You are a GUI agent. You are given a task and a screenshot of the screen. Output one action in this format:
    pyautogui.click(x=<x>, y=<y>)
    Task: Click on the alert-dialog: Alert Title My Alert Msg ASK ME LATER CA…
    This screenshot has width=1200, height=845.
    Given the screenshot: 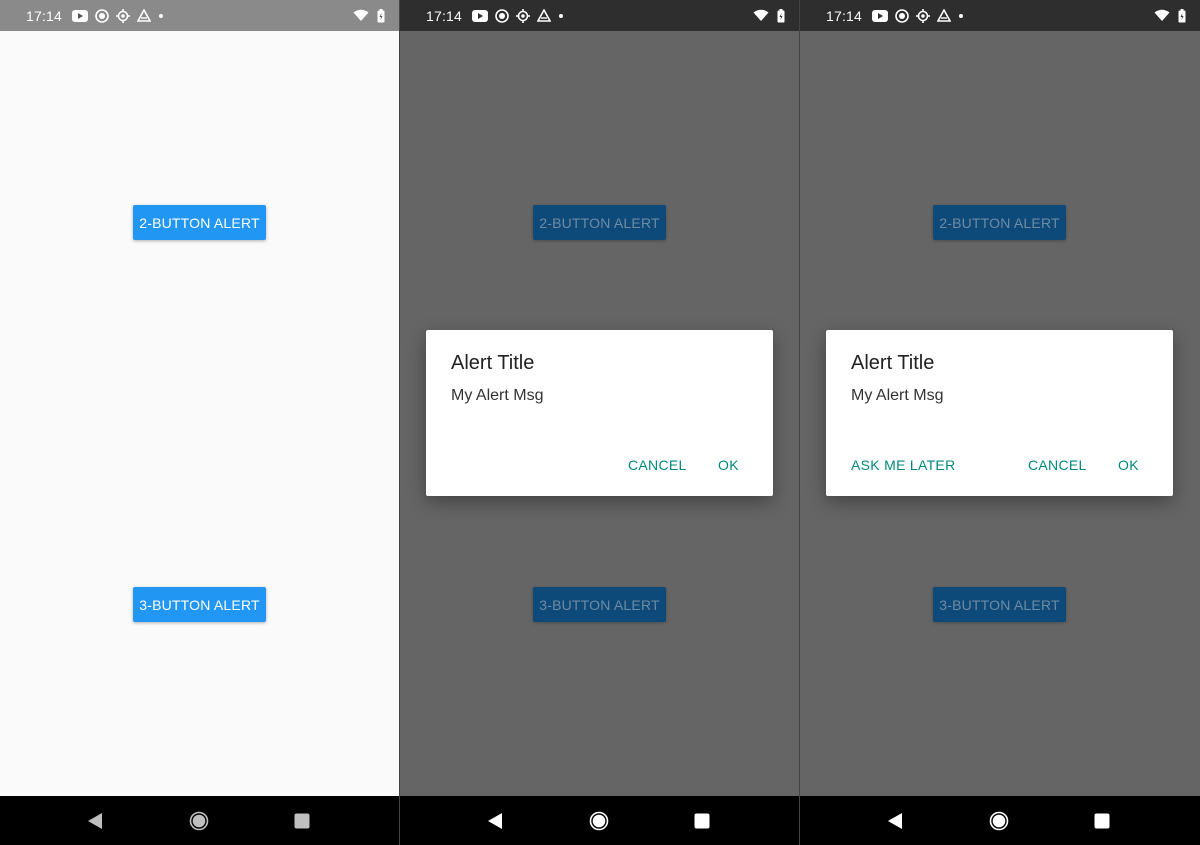 What is the action you would take?
    pyautogui.click(x=999, y=413)
    